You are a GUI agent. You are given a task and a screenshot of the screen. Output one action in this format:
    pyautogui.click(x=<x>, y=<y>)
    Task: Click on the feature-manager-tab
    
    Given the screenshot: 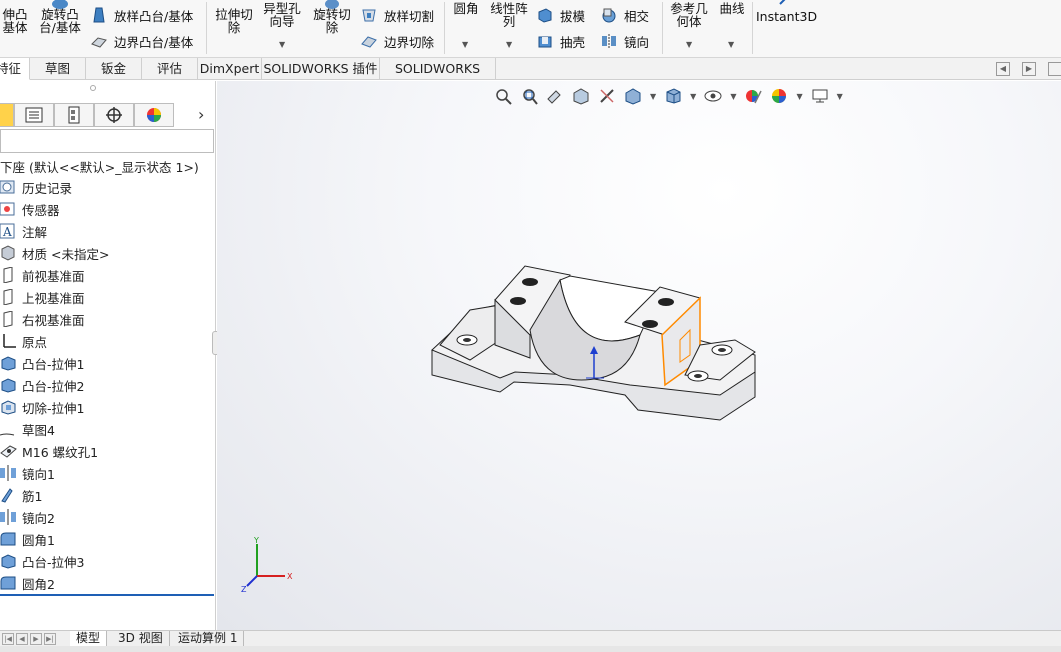 What is the action you would take?
    pyautogui.click(x=7, y=115)
    